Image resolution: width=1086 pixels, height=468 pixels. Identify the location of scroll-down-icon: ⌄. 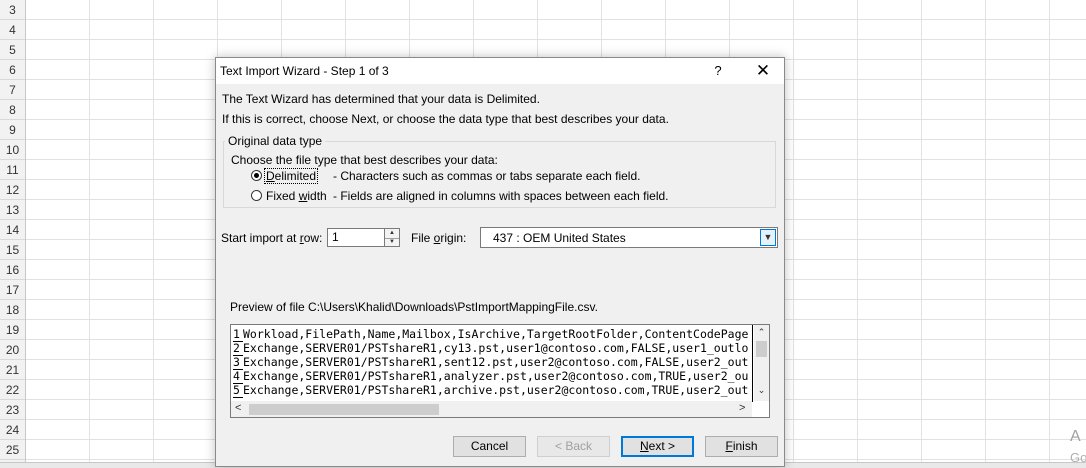
(761, 390).